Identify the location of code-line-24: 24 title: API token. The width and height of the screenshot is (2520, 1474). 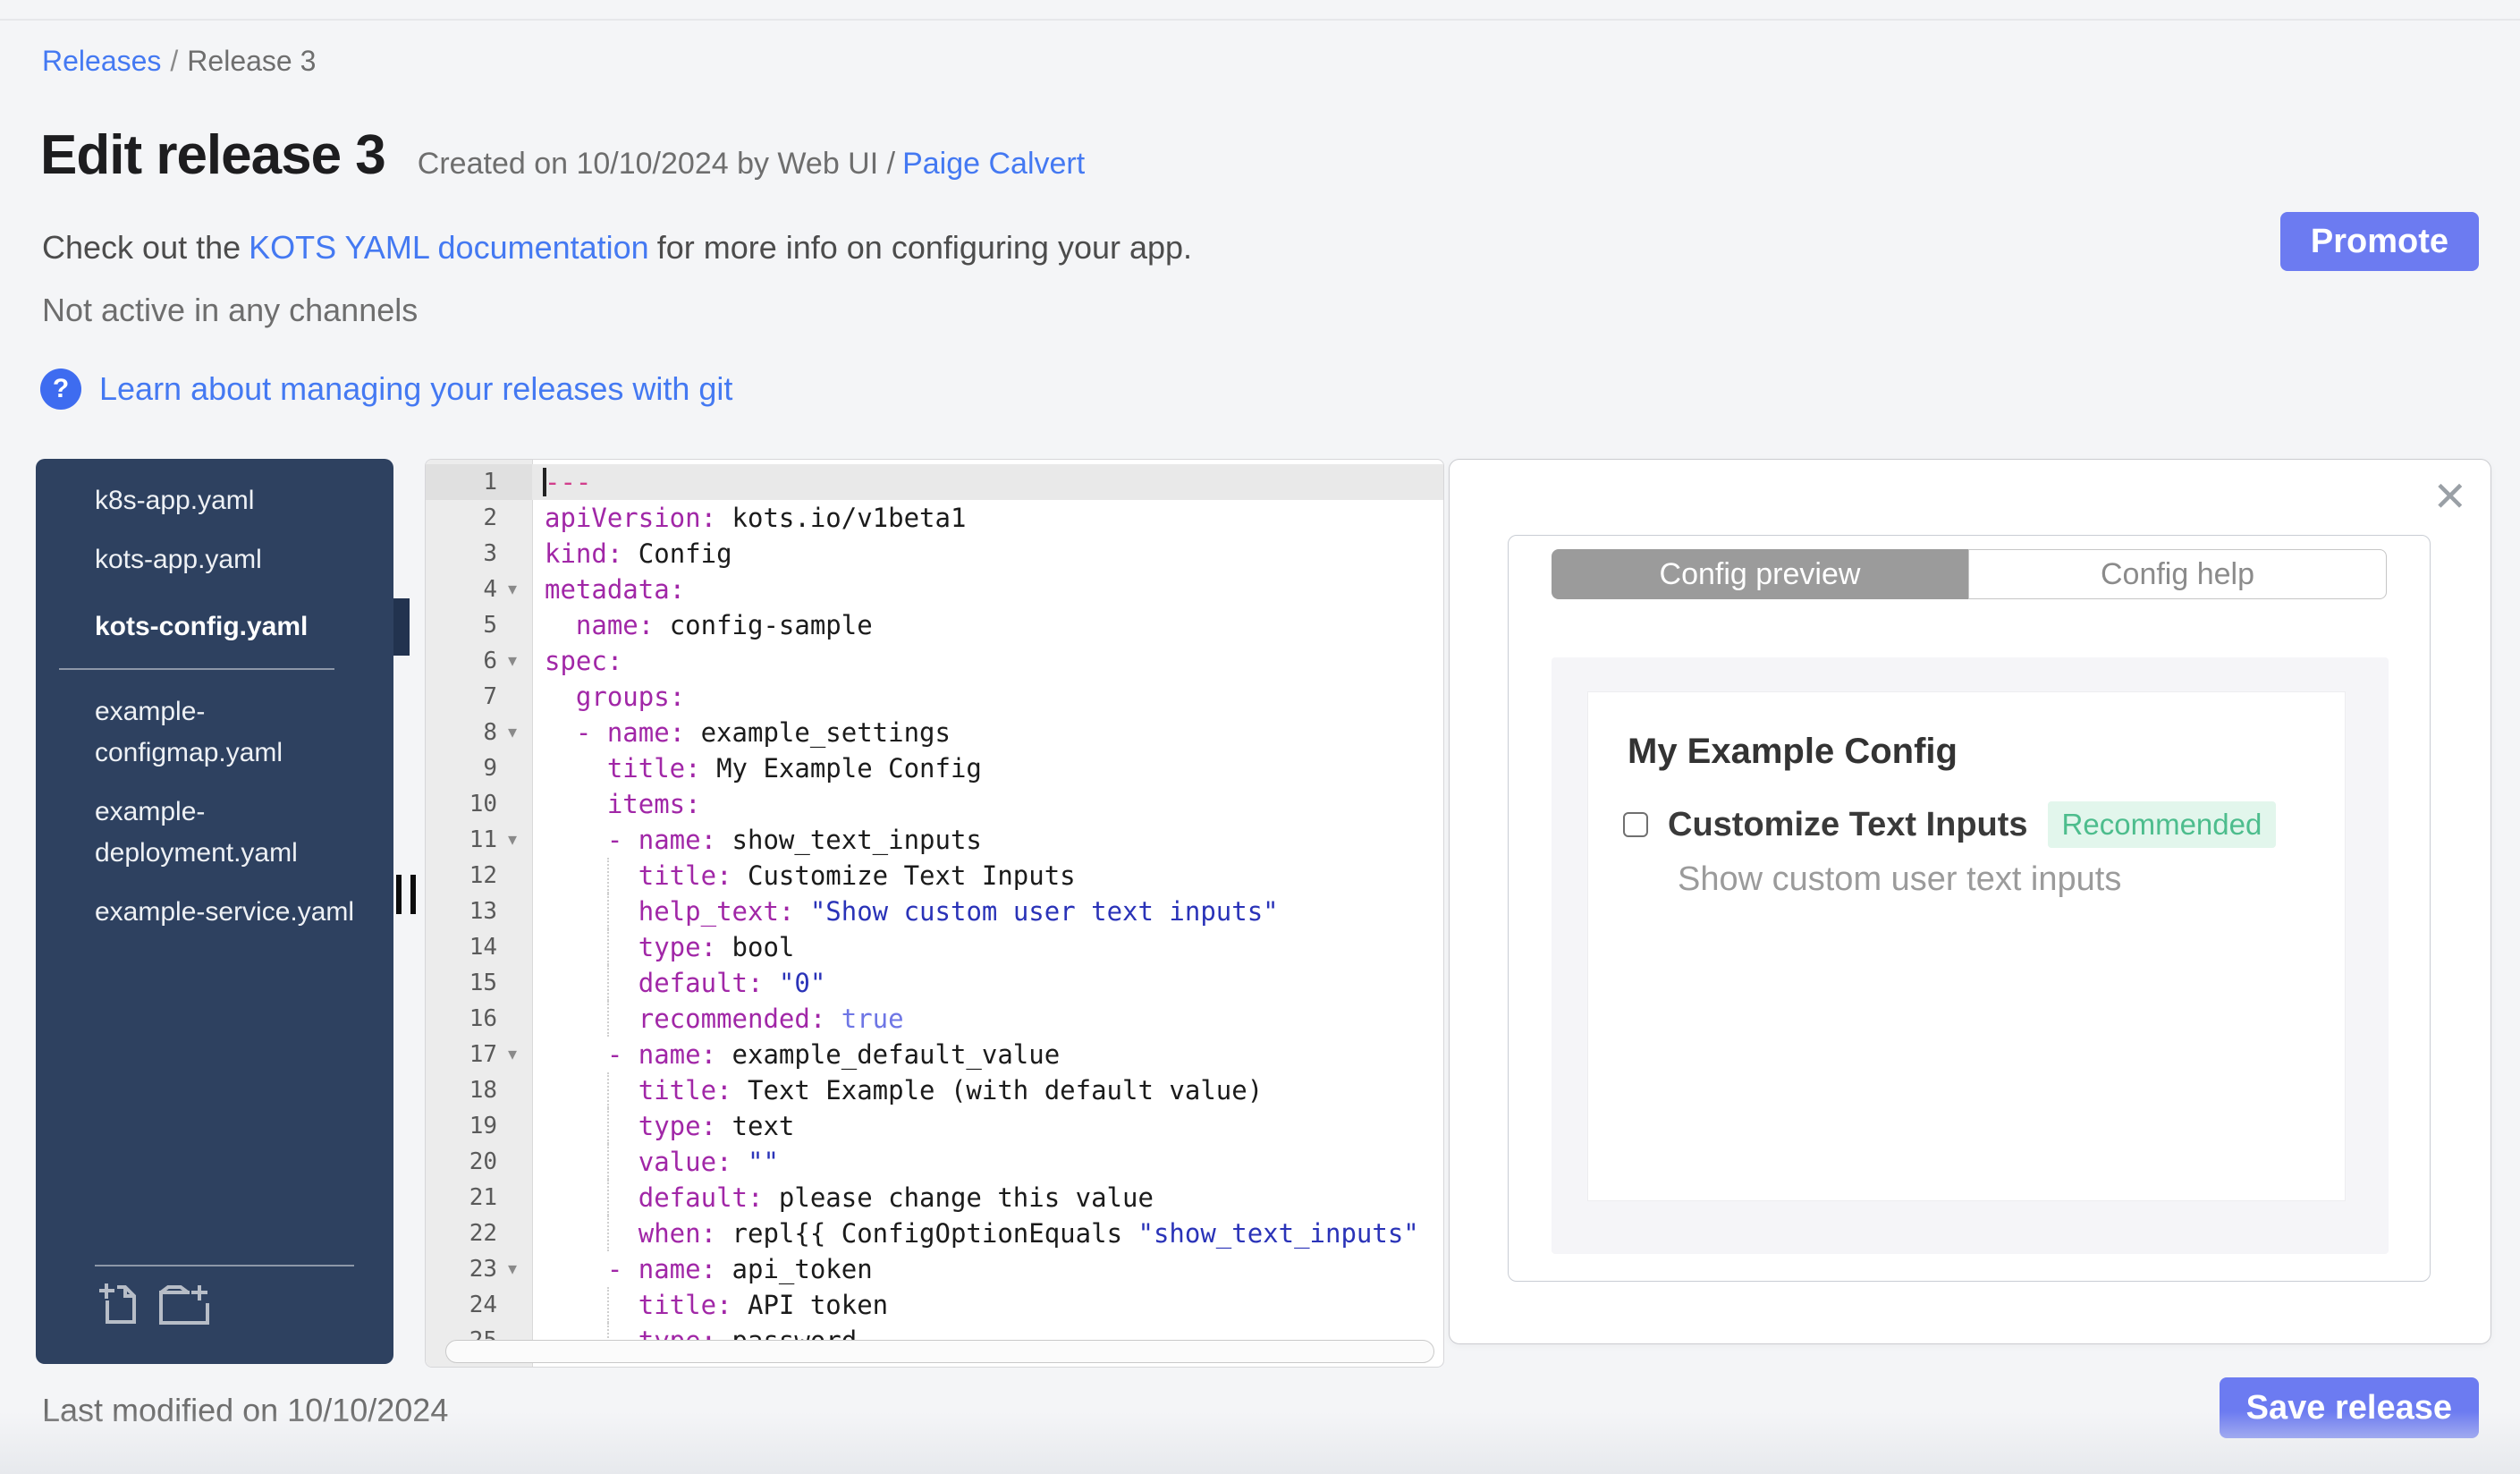
(935, 1305).